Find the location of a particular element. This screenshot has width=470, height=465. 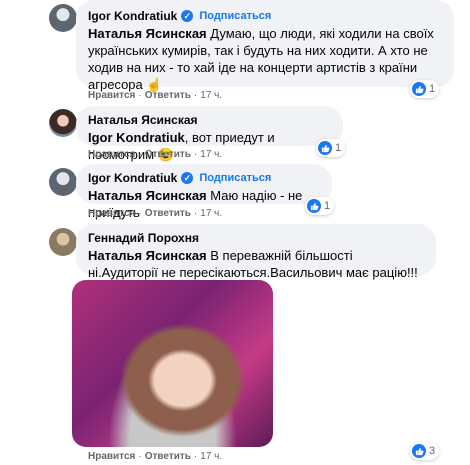

reaction-count: 3 is located at coordinates (432, 451).